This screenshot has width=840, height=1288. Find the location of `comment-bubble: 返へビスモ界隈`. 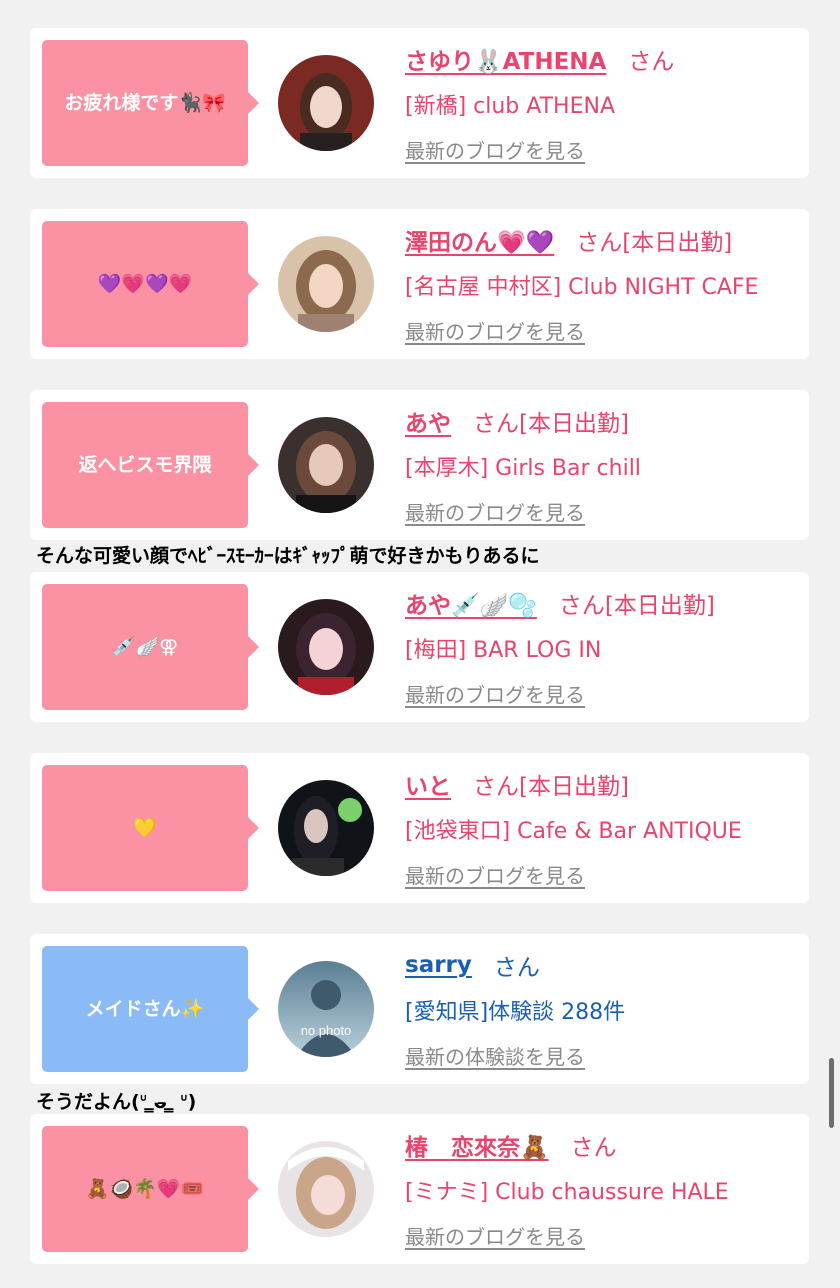

comment-bubble: 返へビスモ界隈 is located at coordinates (150, 465).